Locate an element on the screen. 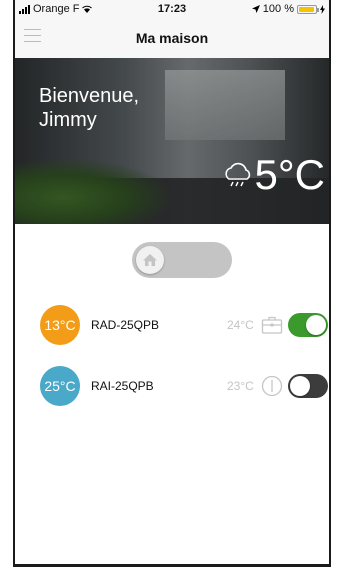 The image size is (343, 570). page-title: Ma maison is located at coordinates (172, 38).